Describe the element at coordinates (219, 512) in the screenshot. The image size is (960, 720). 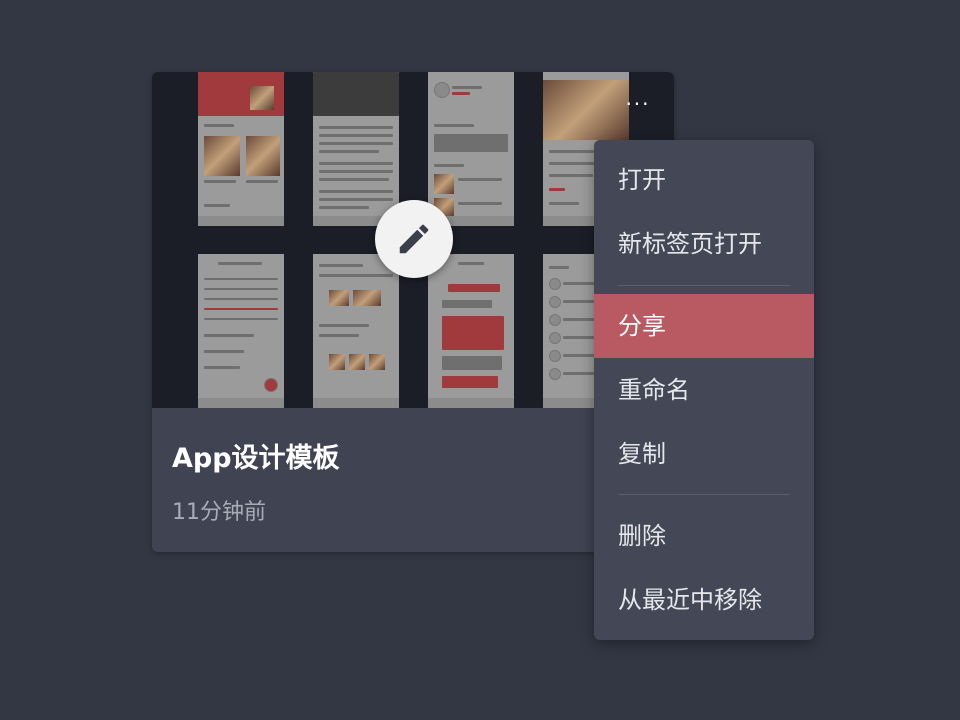
I see `file-modified-time: 11分钟前` at that location.